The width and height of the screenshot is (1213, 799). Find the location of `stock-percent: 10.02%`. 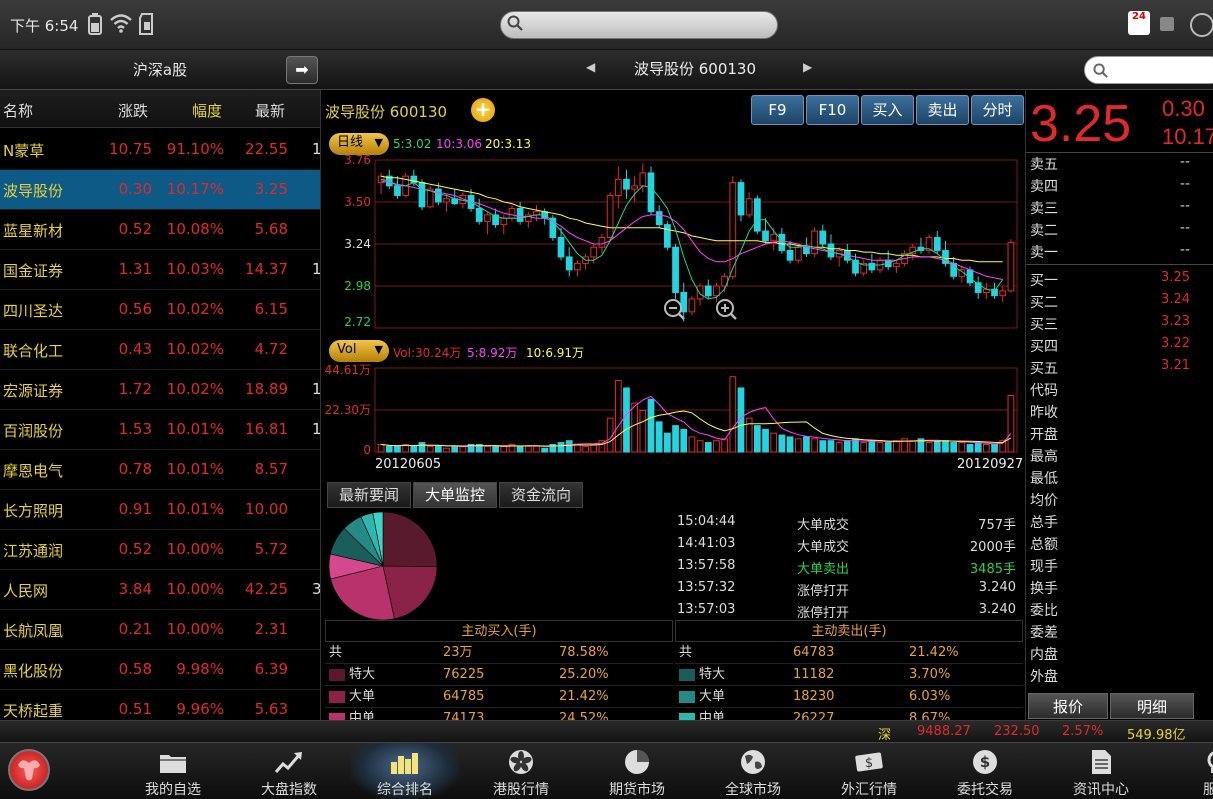

stock-percent: 10.02% is located at coordinates (195, 309).